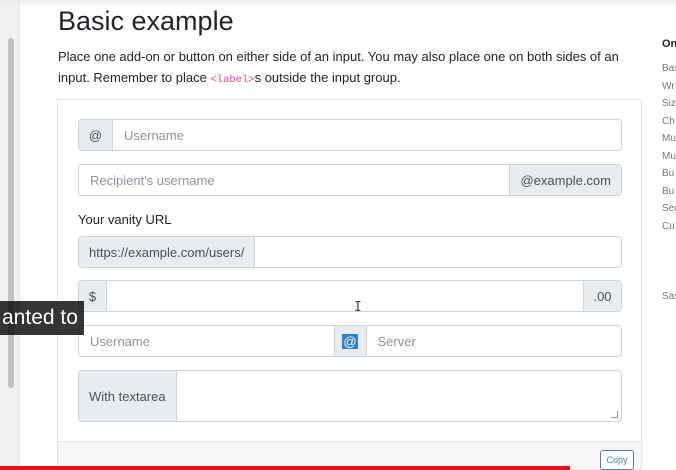 Image resolution: width=676 pixels, height=470 pixels. I want to click on scrollbar-thumb, so click(11, 213).